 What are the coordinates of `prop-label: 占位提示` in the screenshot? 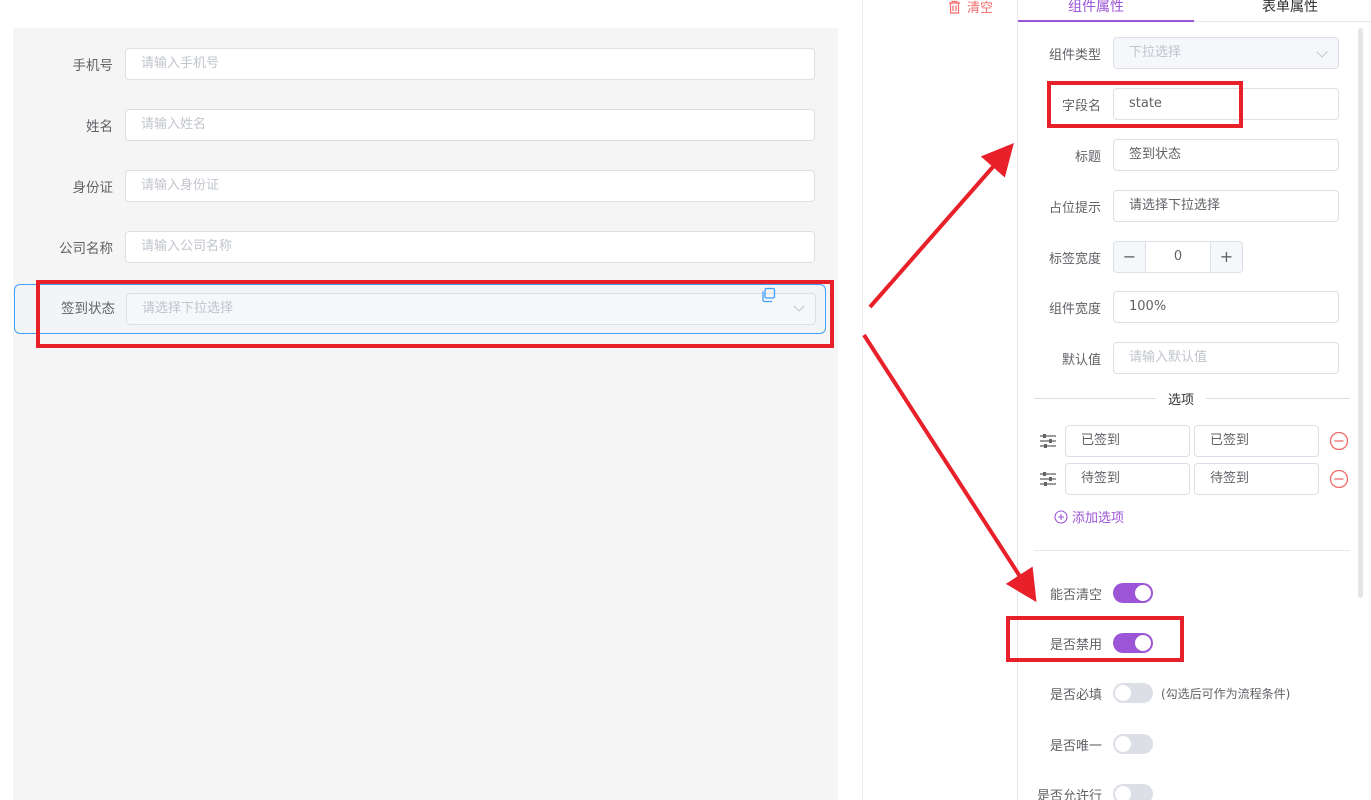 It's located at (1074, 208).